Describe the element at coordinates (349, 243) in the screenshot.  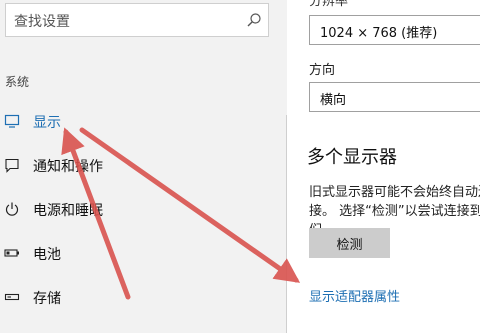
I see `detect-button: 检测` at that location.